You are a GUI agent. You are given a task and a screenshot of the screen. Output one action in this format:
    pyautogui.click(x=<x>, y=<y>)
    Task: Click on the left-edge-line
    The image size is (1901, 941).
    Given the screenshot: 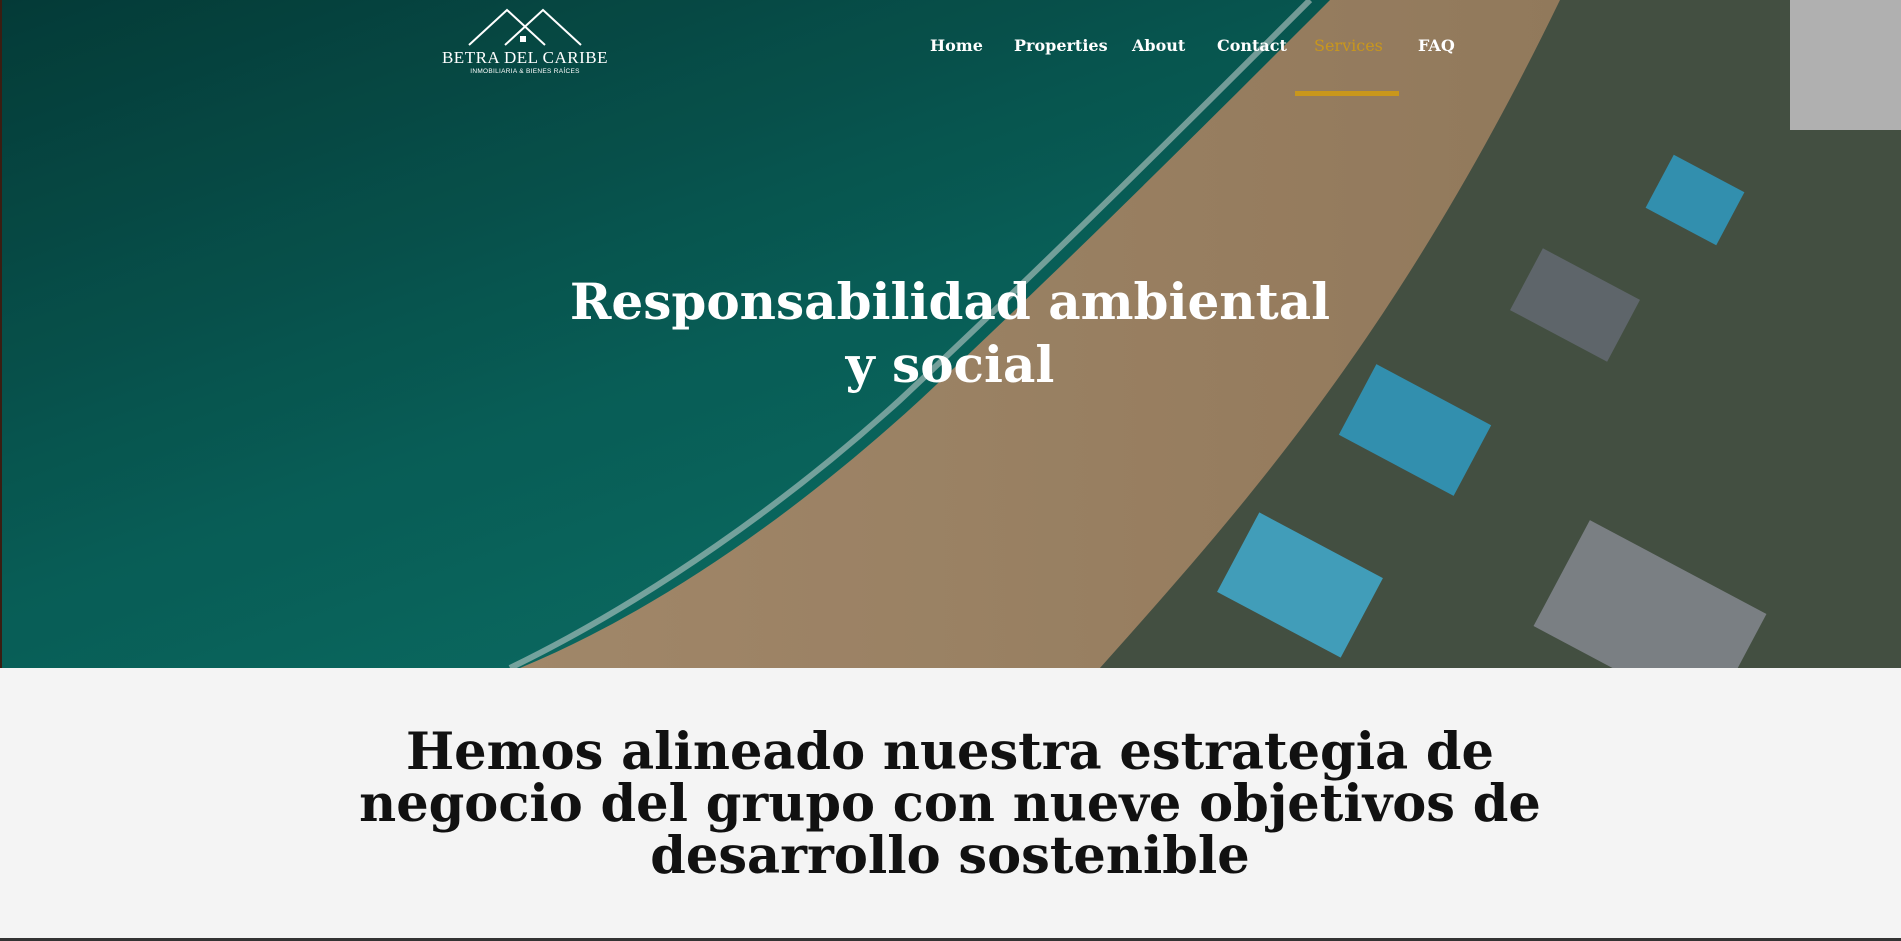 What is the action you would take?
    pyautogui.click(x=1, y=334)
    